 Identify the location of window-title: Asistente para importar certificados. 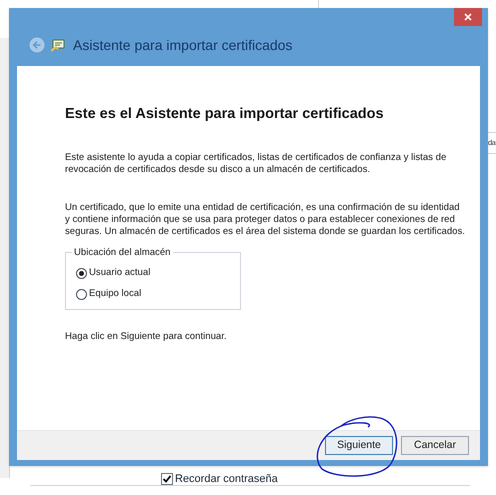
(182, 45).